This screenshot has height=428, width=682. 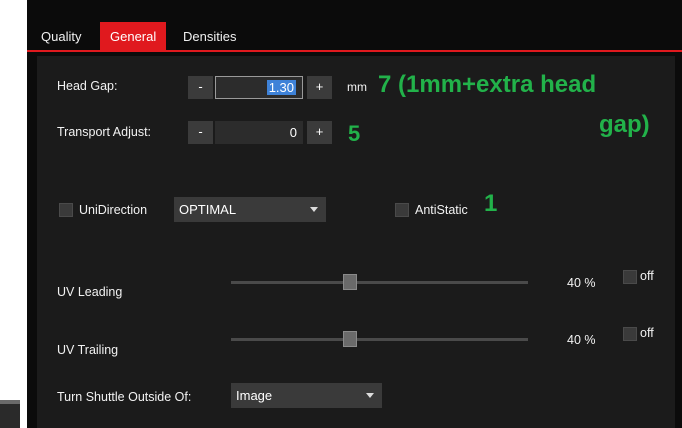 What do you see at coordinates (630, 334) in the screenshot?
I see `uv-trailing-off-checkbox` at bounding box center [630, 334].